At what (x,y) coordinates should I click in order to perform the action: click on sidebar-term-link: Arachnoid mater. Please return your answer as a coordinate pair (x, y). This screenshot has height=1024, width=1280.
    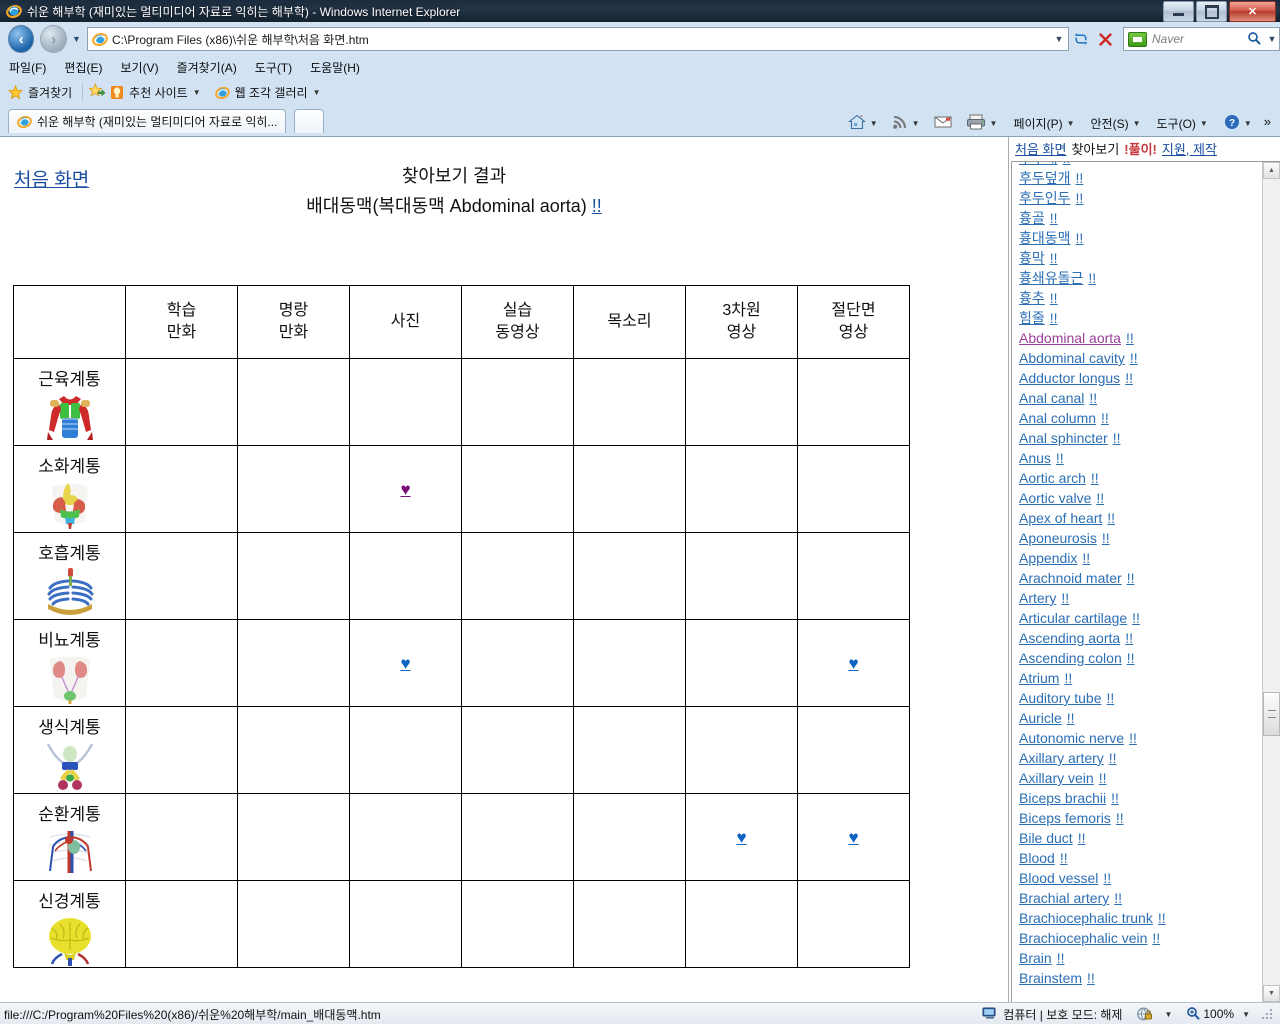
    Looking at the image, I should click on (1070, 578).